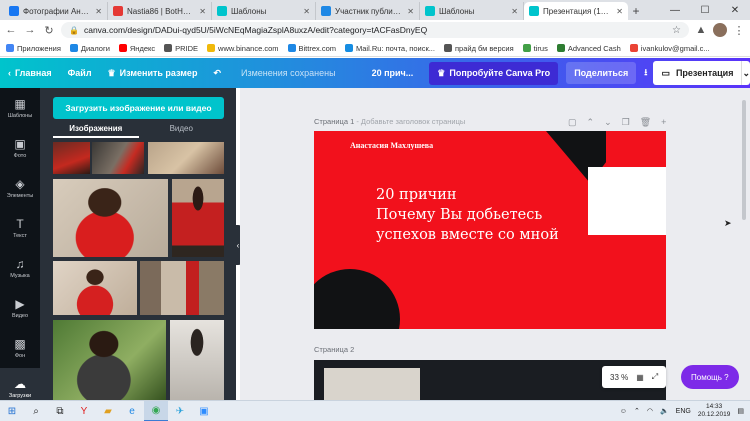 This screenshot has height=421, width=750. Describe the element at coordinates (311, 48) in the screenshot. I see `bookmark-item: Bittrex.com` at that location.